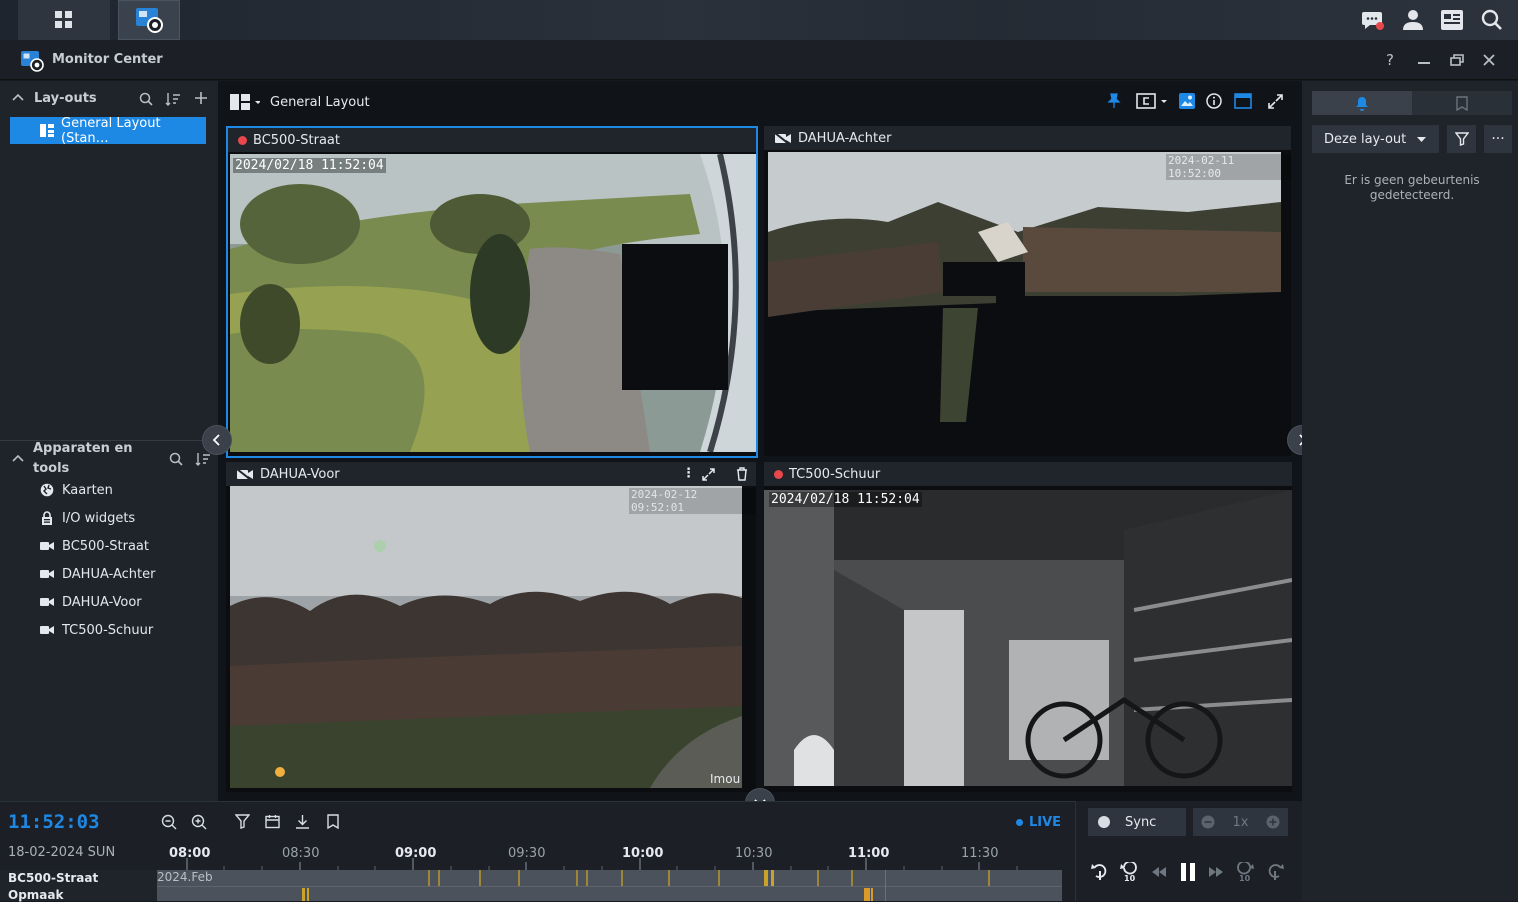 The height and width of the screenshot is (902, 1518). What do you see at coordinates (1137, 822) in the screenshot?
I see `sync-toggle: Sync` at bounding box center [1137, 822].